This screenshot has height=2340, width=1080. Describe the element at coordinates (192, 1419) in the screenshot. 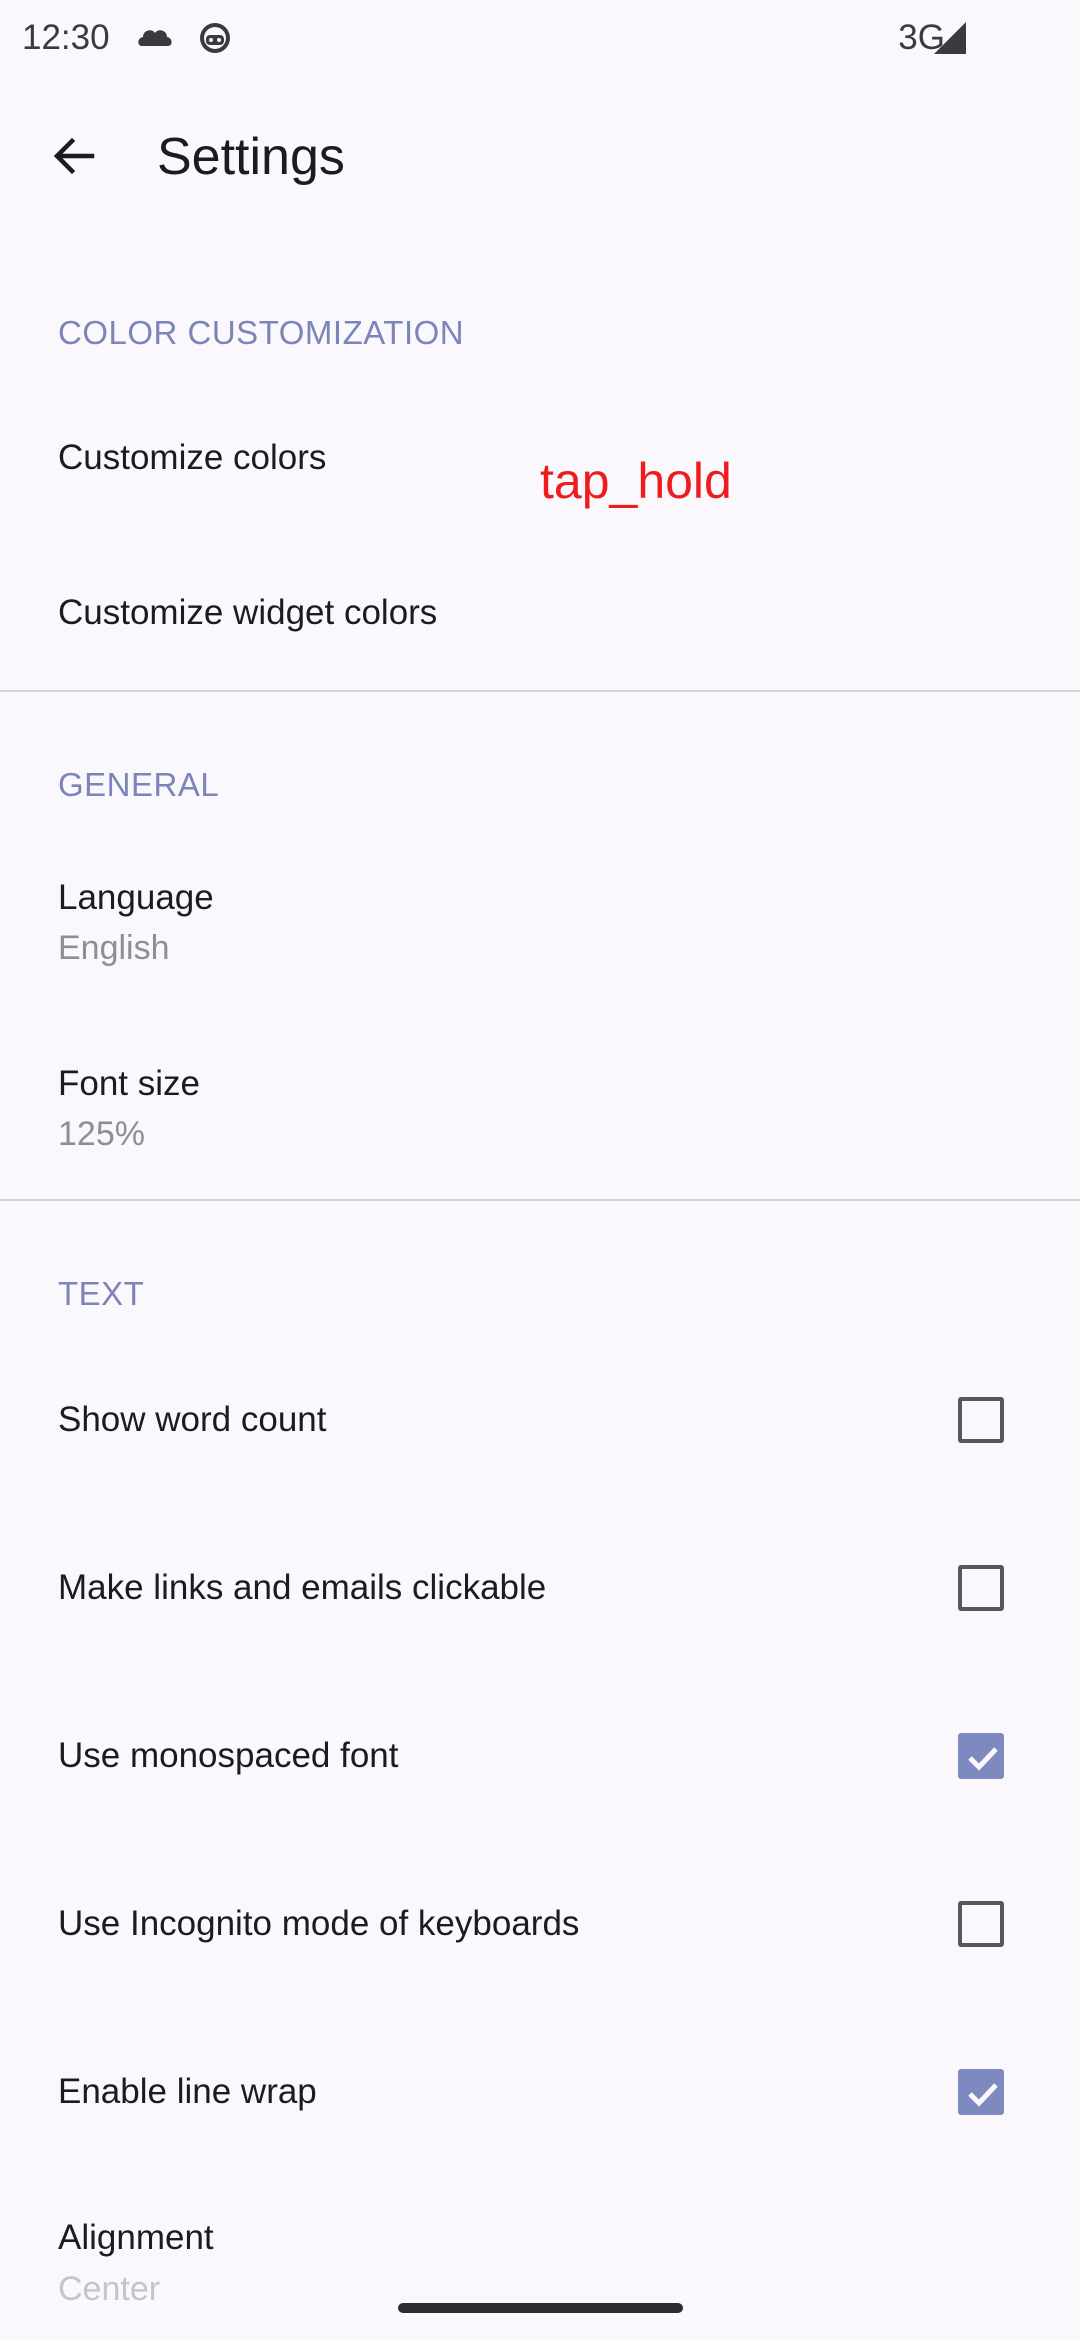

I see `pref-title: Show word count` at that location.